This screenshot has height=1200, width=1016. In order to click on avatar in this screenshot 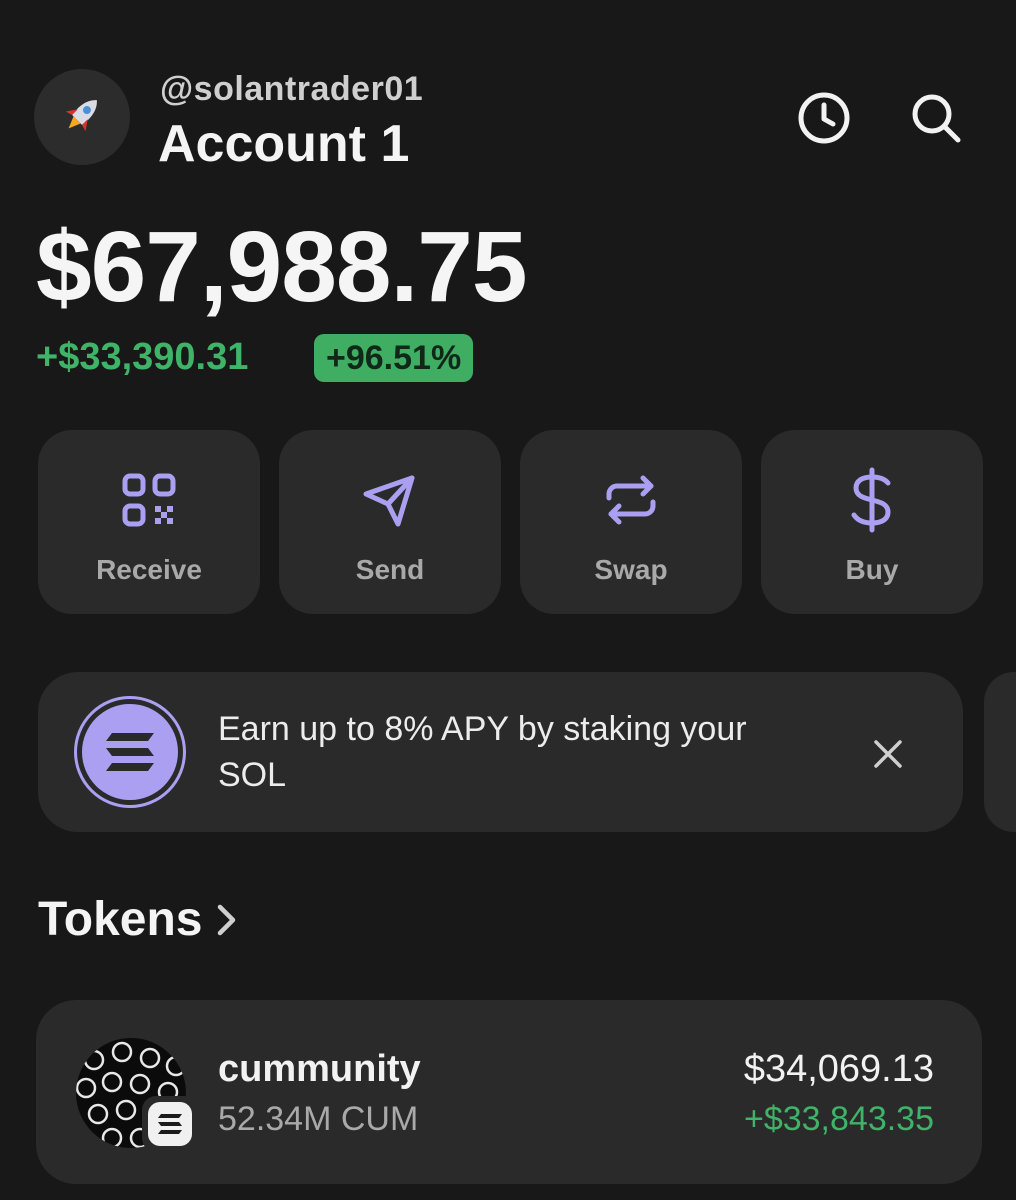, I will do `click(82, 117)`.